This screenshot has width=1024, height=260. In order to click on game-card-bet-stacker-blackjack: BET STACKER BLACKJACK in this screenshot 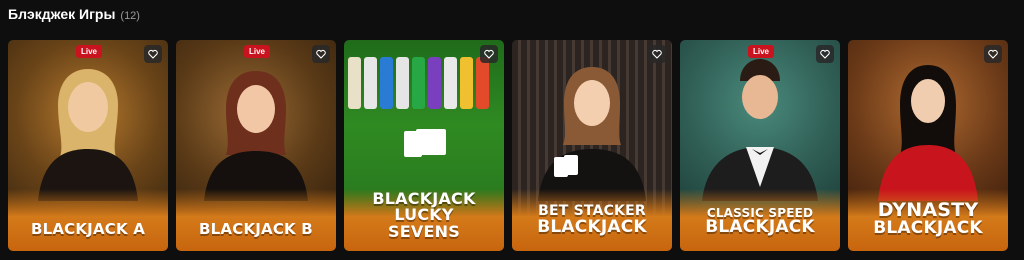, I will do `click(592, 145)`.